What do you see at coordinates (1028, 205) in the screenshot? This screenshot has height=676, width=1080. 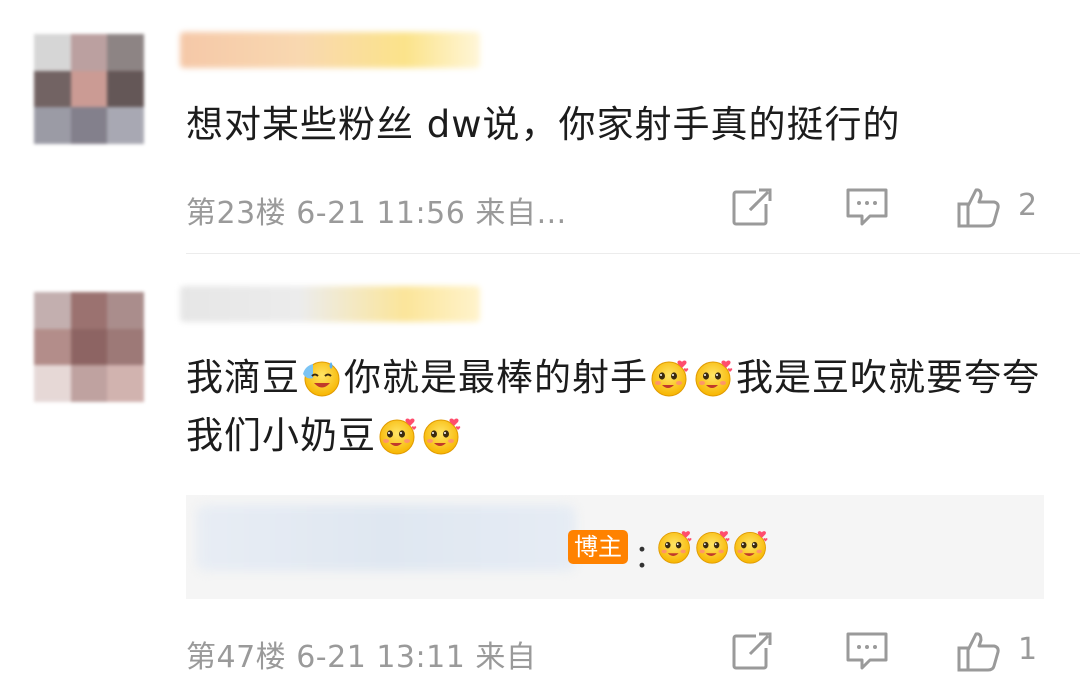 I see `like-count: 2` at bounding box center [1028, 205].